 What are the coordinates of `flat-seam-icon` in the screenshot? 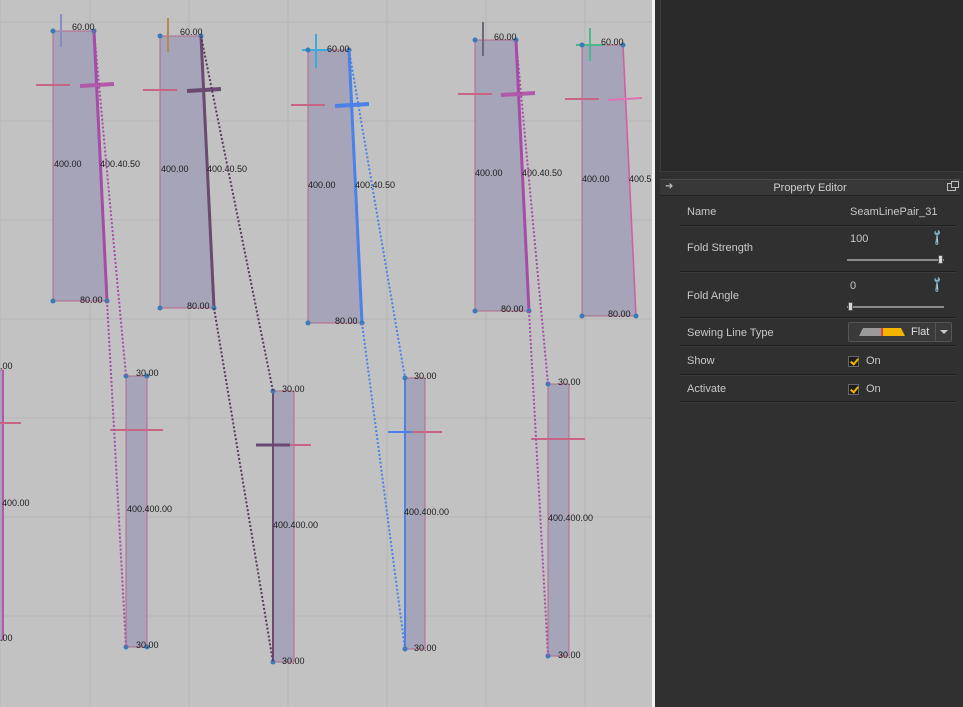 It's located at (882, 332).